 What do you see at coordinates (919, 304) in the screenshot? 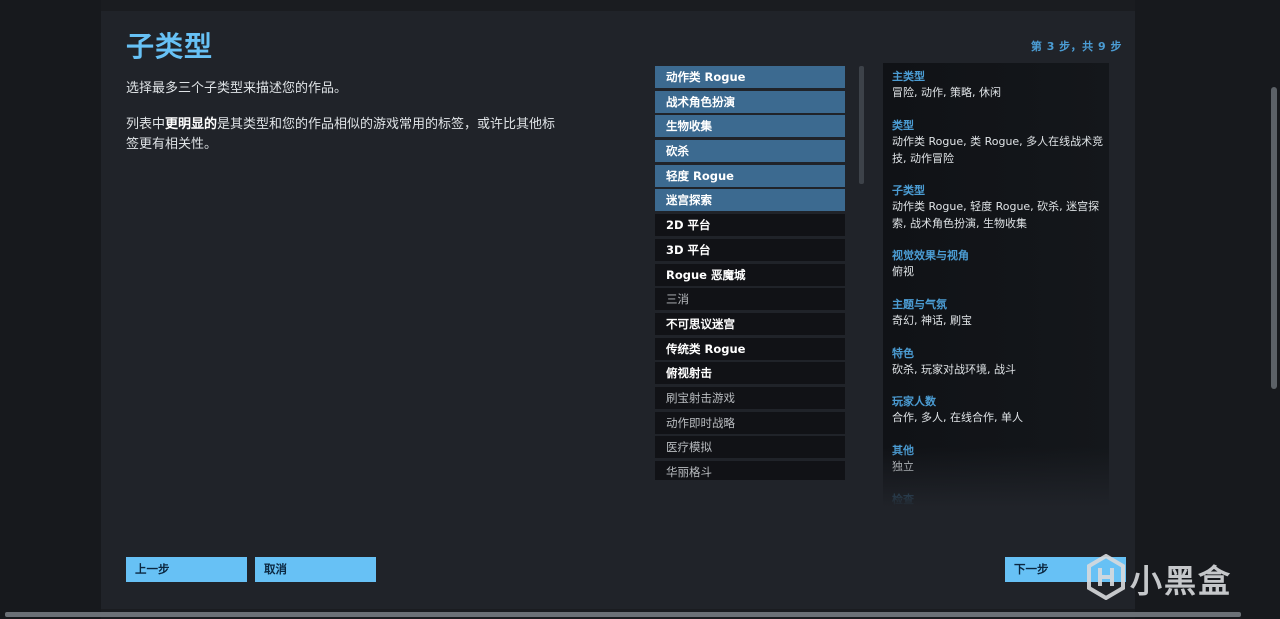
I see `summary-theme-head: 主题与气氛` at bounding box center [919, 304].